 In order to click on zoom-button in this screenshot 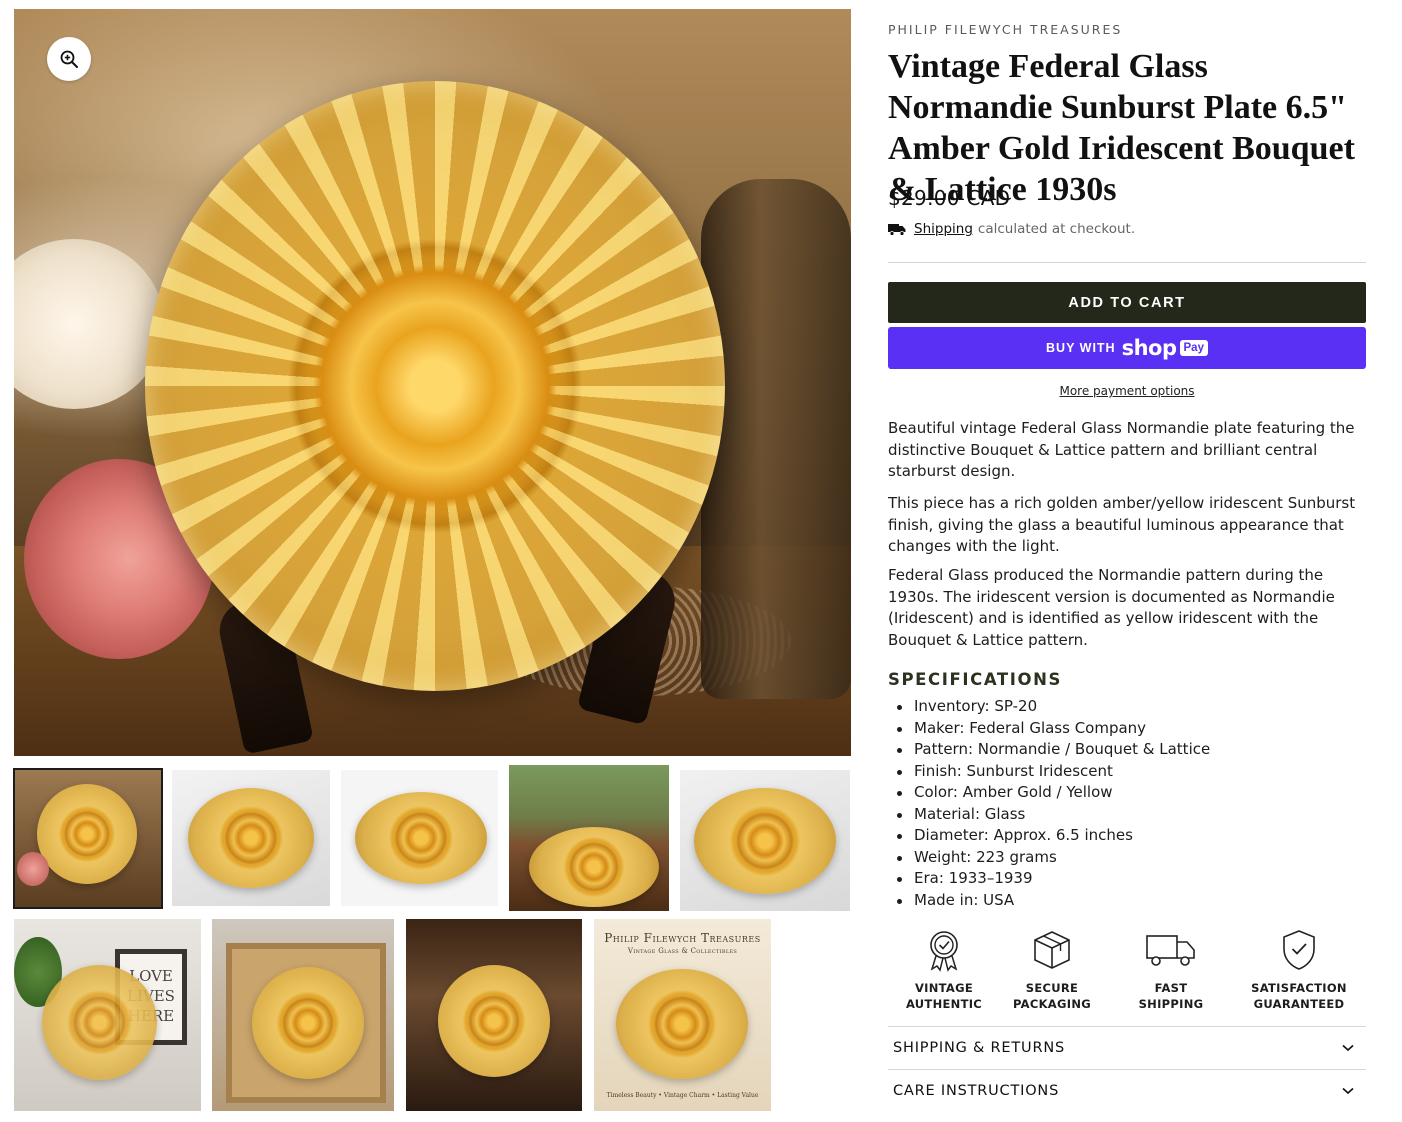, I will do `click(69, 59)`.